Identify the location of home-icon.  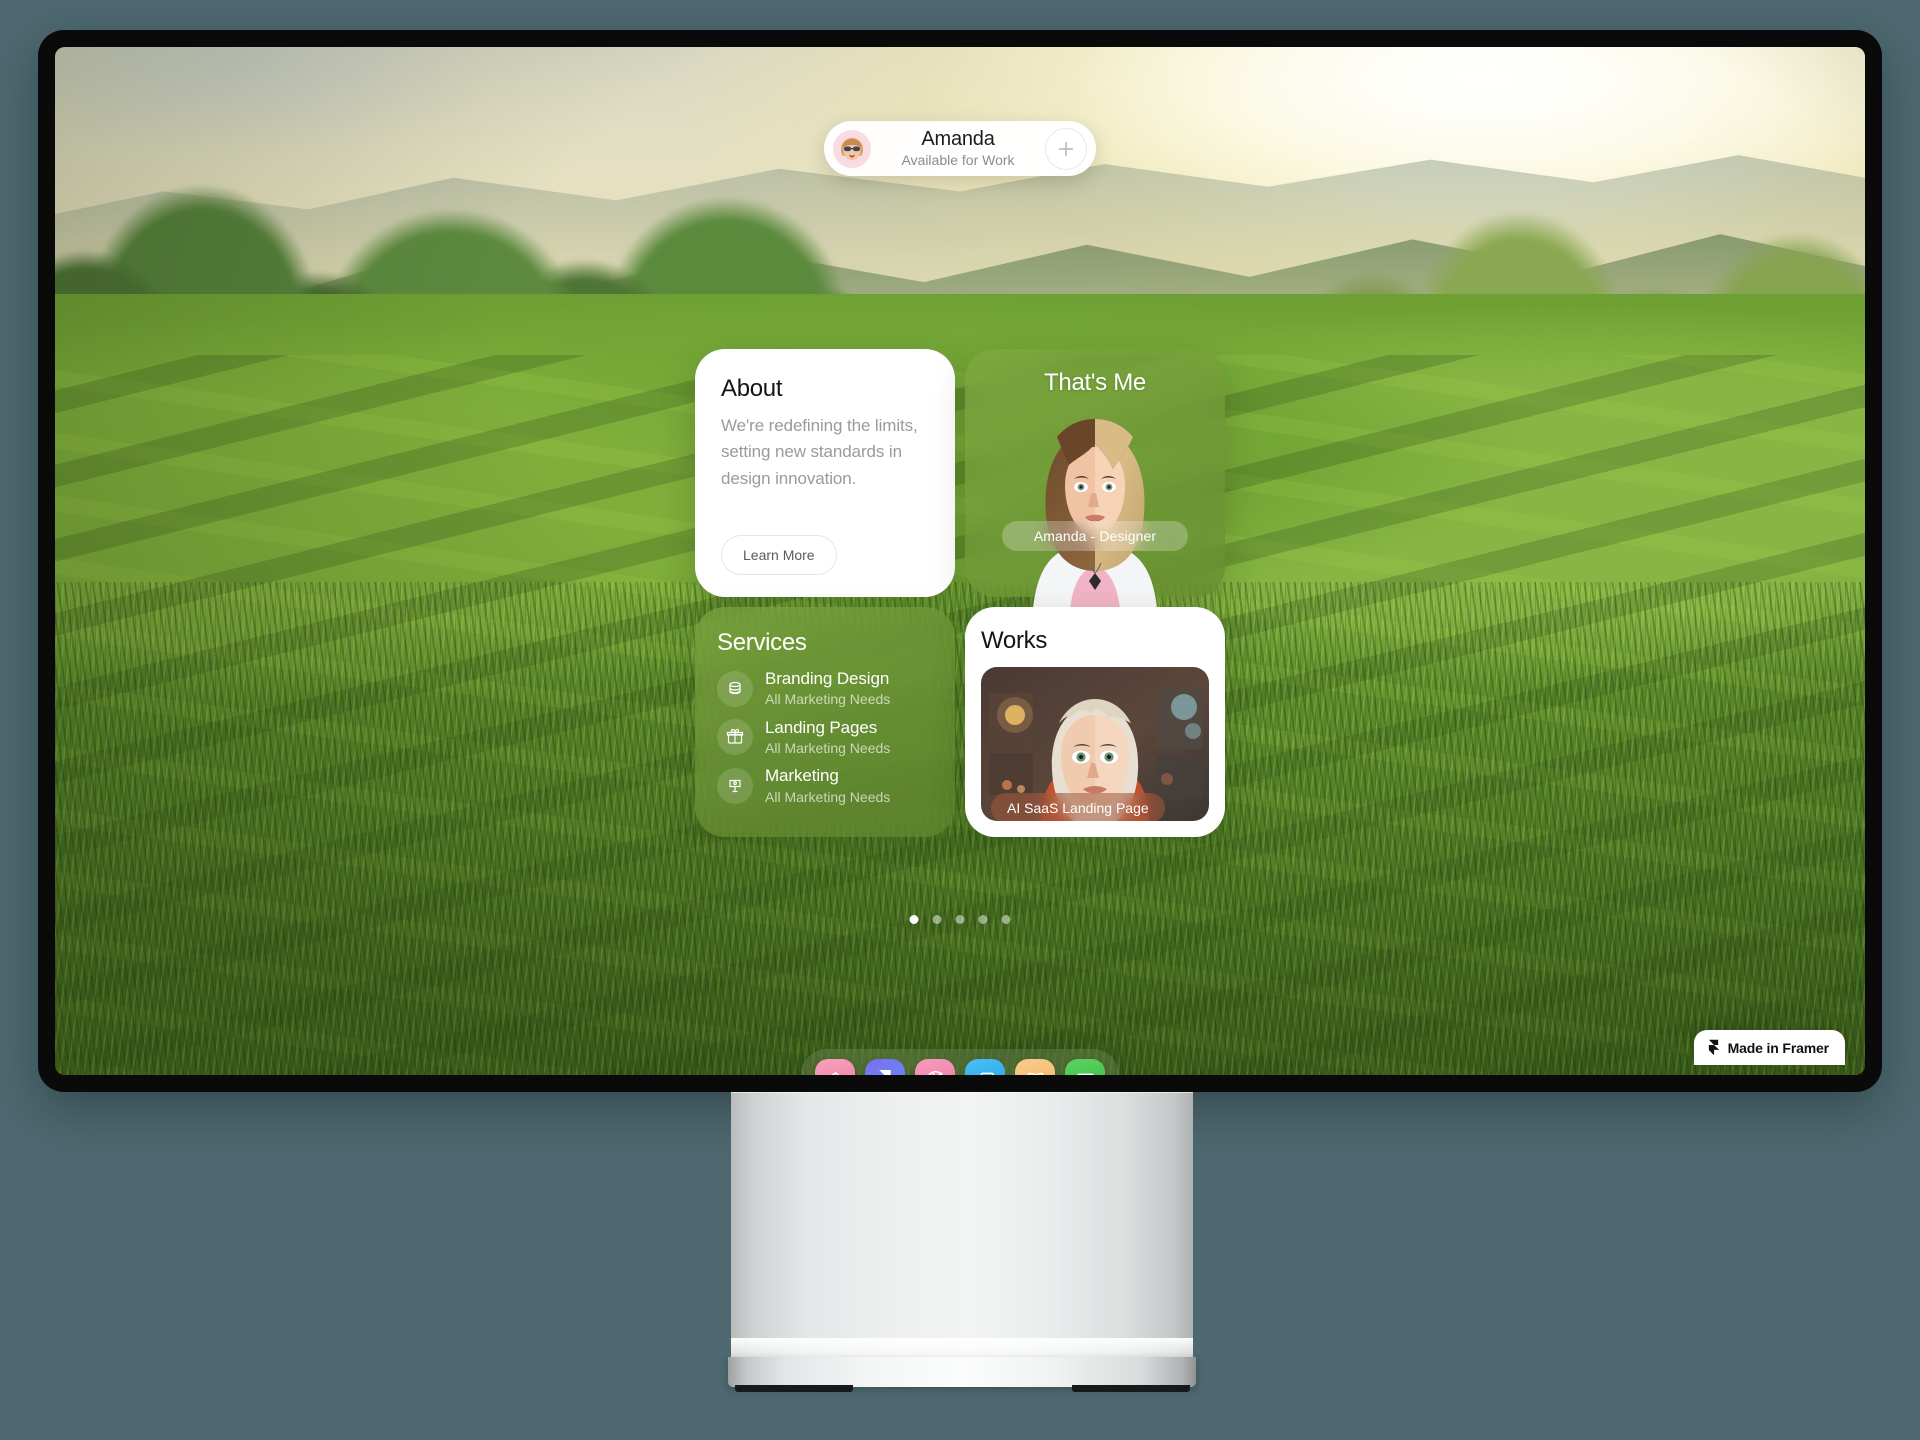
(835, 1073).